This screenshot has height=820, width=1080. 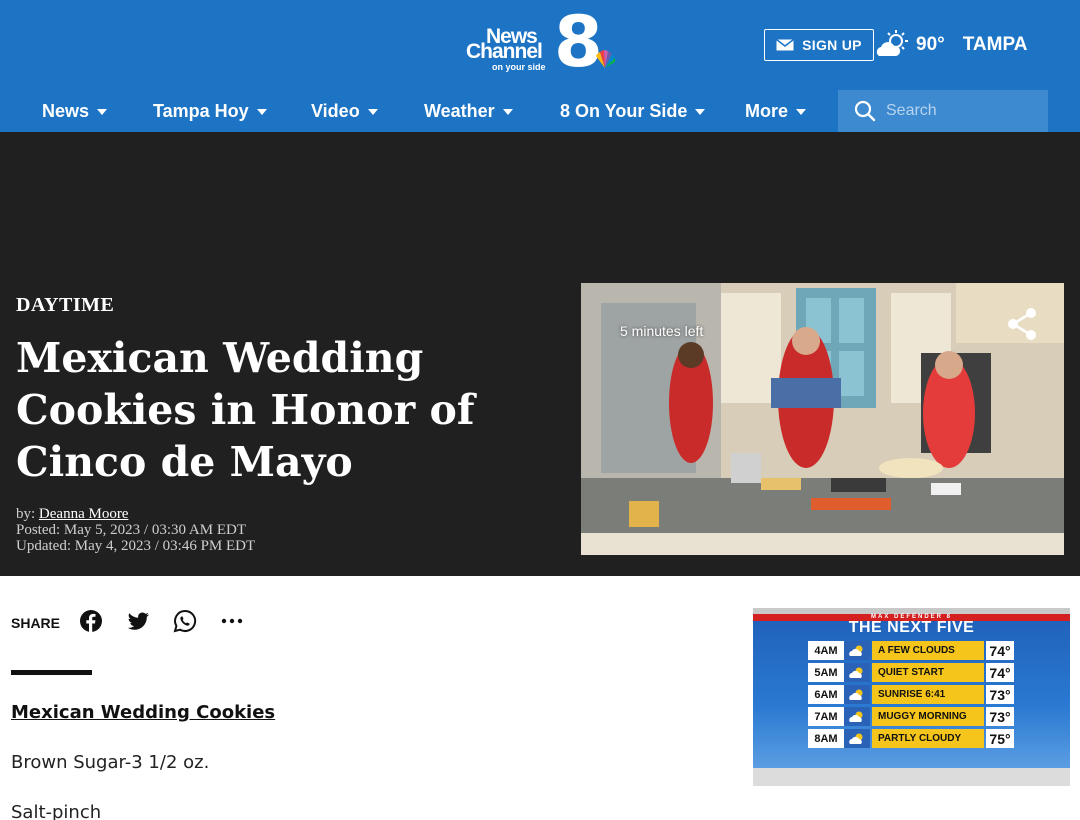 I want to click on forecast-time: 6AM, so click(x=826, y=694).